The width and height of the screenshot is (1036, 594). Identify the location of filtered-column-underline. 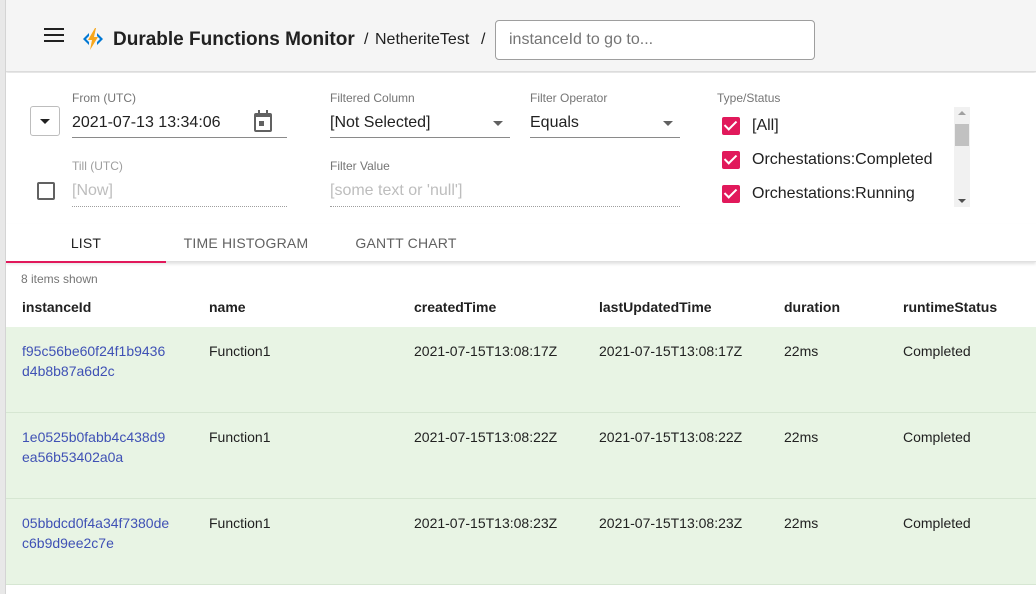
(420, 137).